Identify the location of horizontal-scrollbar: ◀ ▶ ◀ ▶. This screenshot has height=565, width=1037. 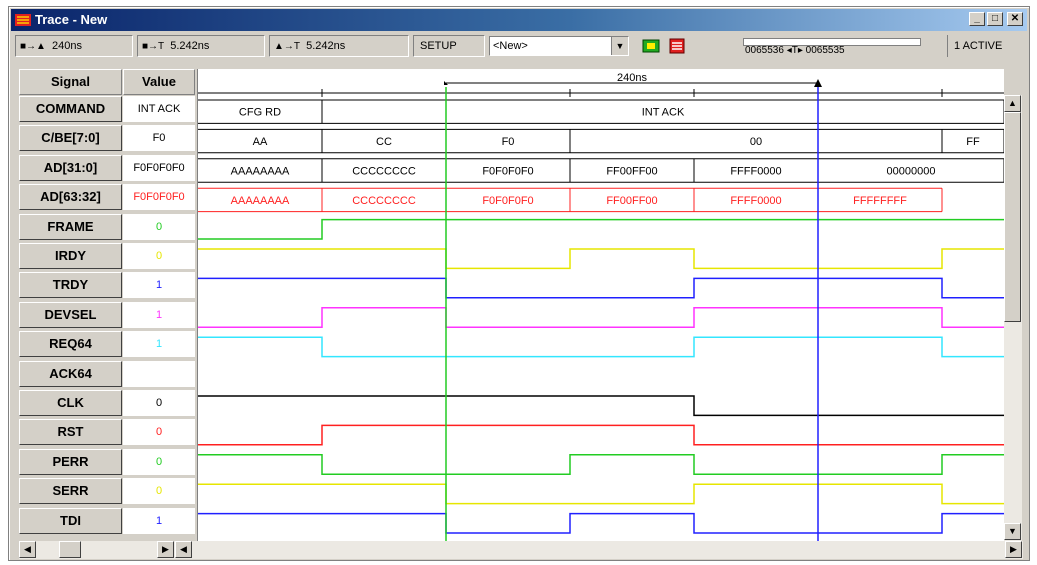
(521, 550).